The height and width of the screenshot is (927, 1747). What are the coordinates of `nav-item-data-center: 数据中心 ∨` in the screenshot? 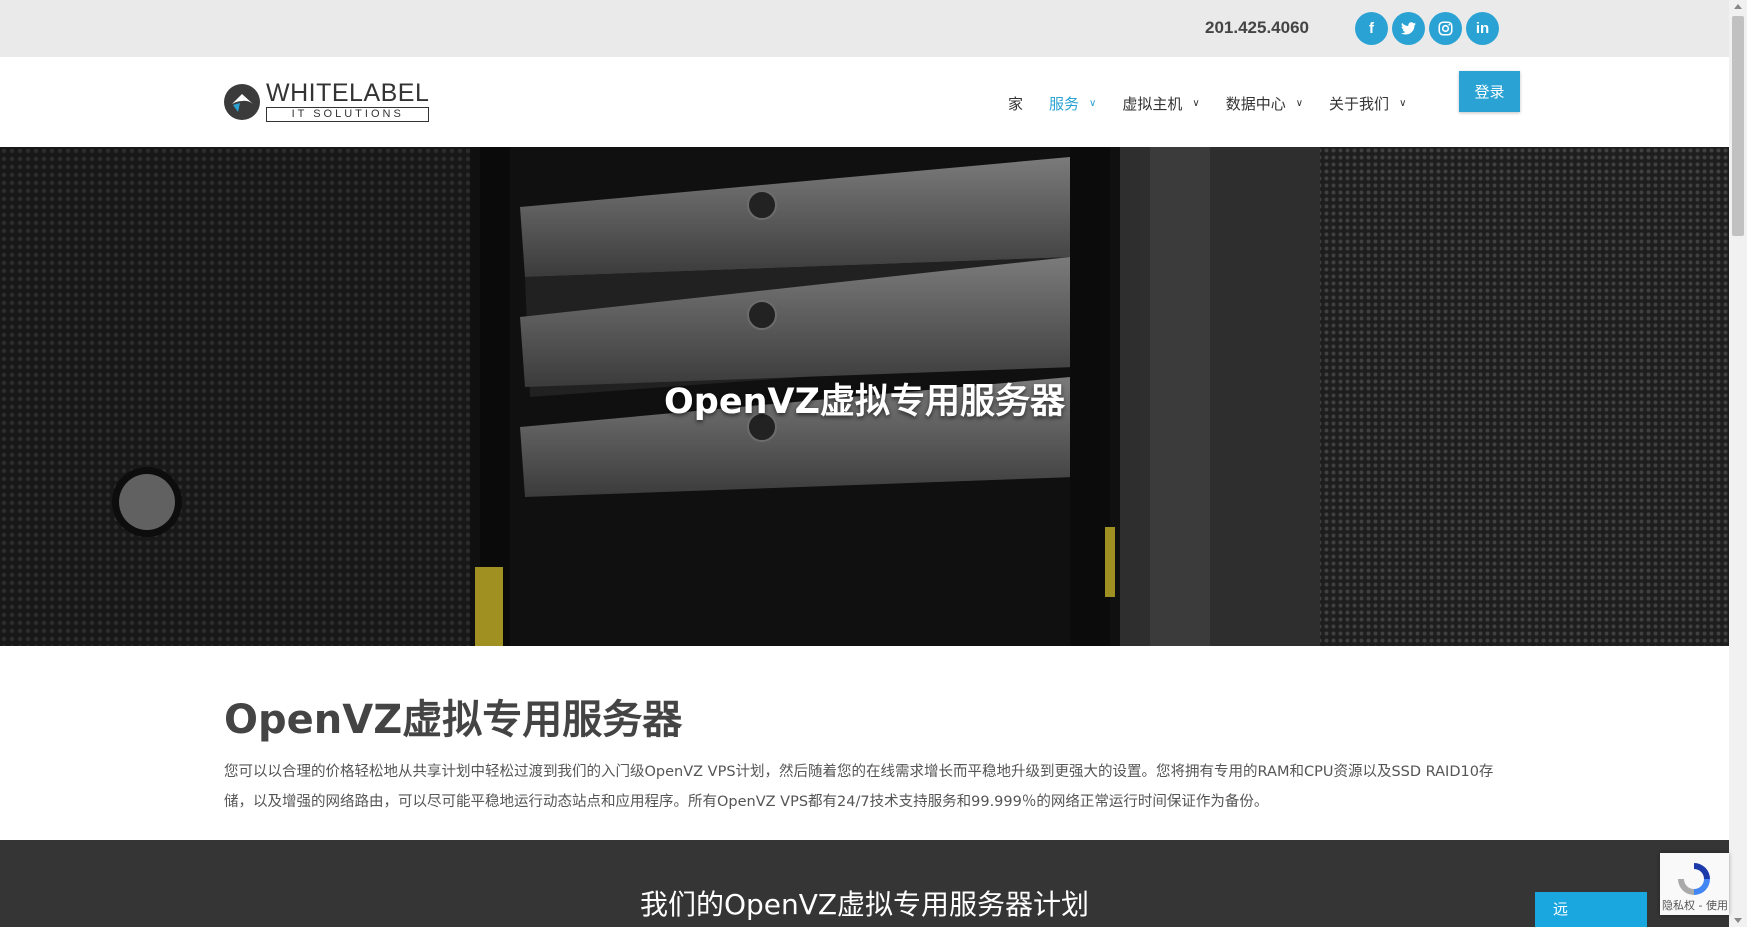 It's located at (1264, 103).